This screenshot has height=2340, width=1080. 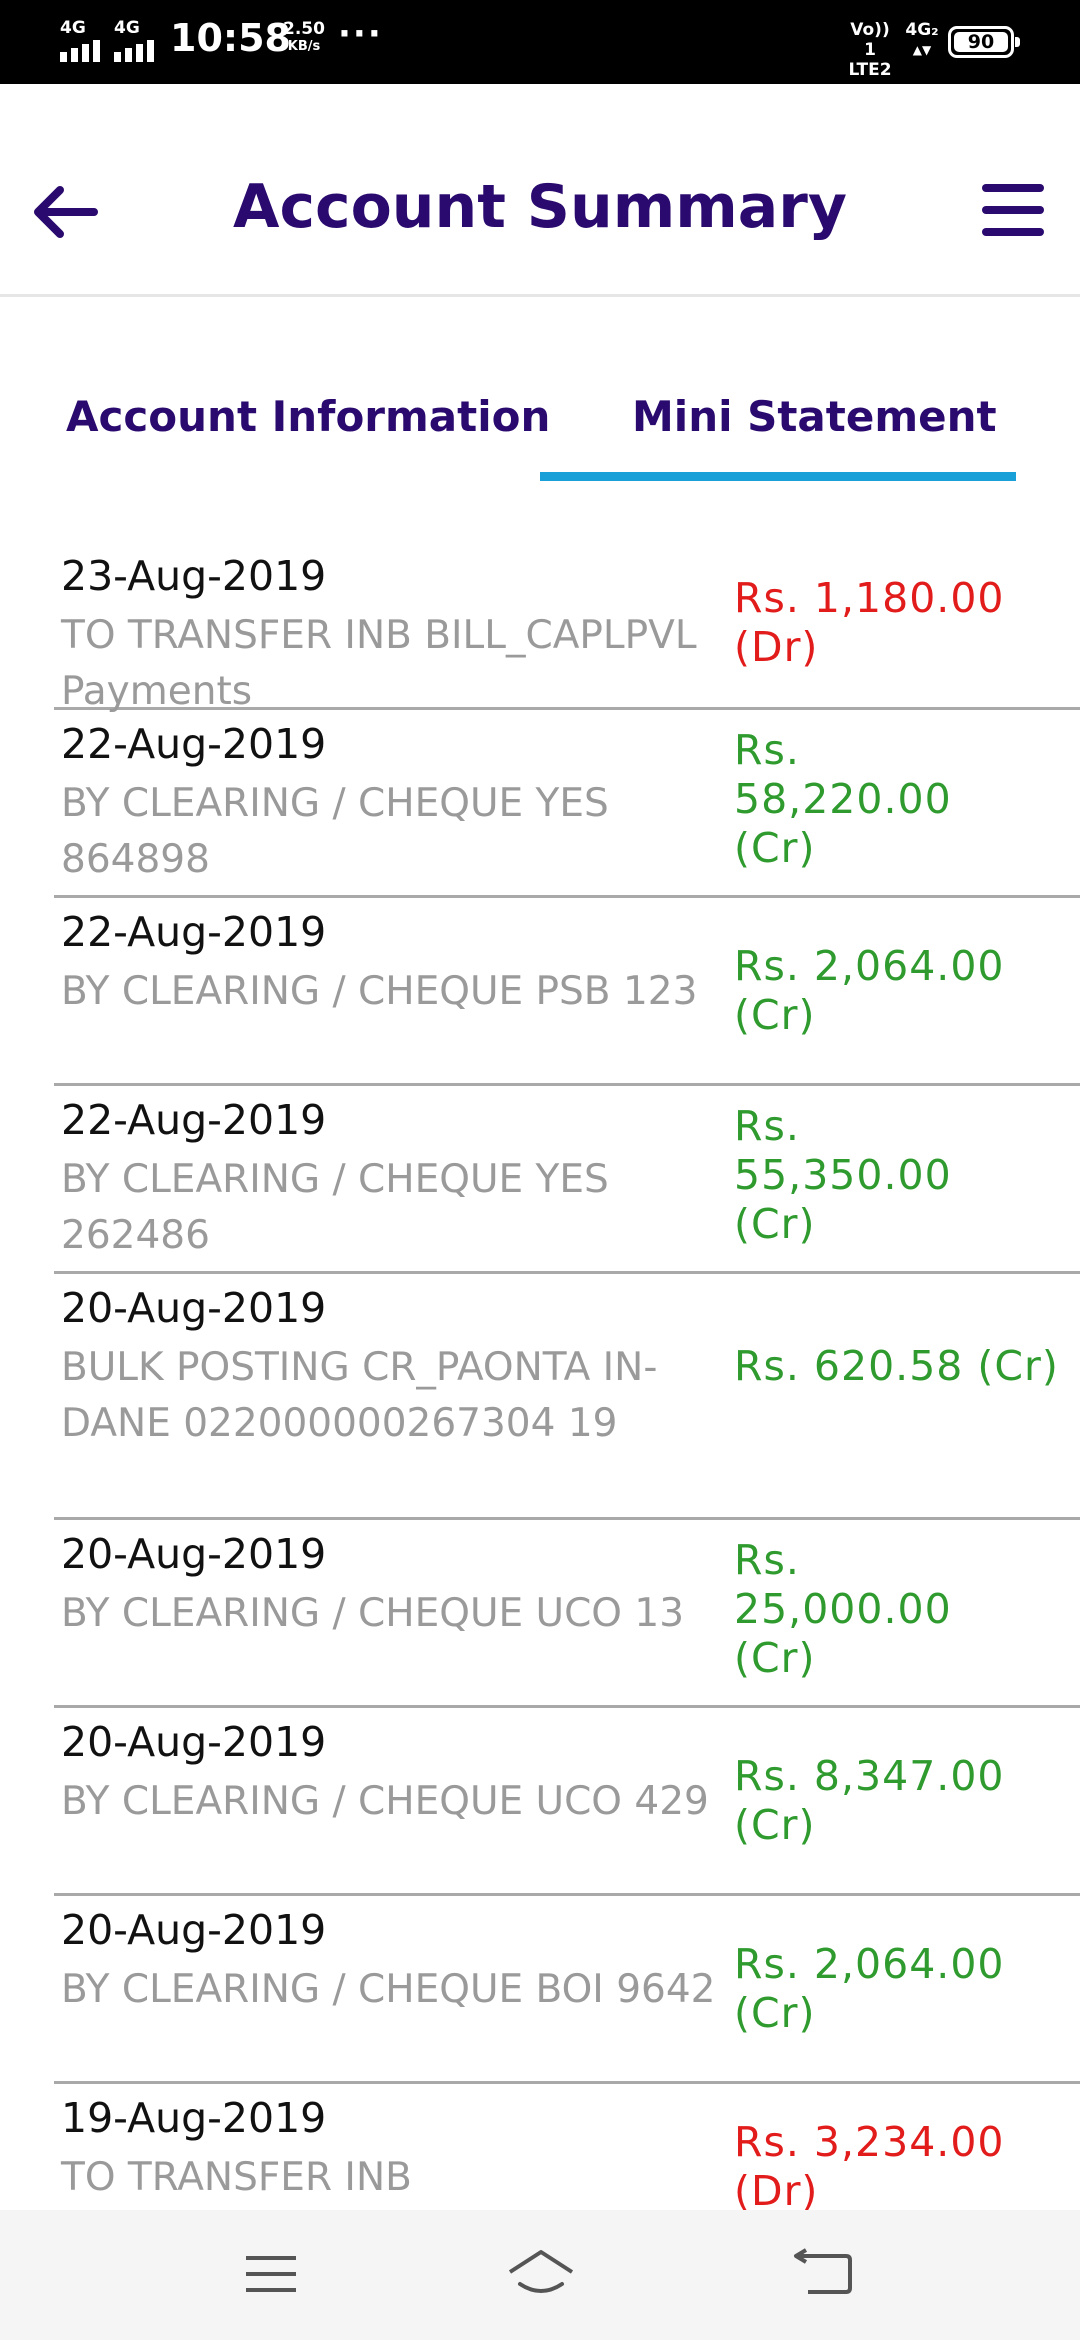 I want to click on volte-indicator: Vo)) 1 LTE2, so click(x=870, y=50).